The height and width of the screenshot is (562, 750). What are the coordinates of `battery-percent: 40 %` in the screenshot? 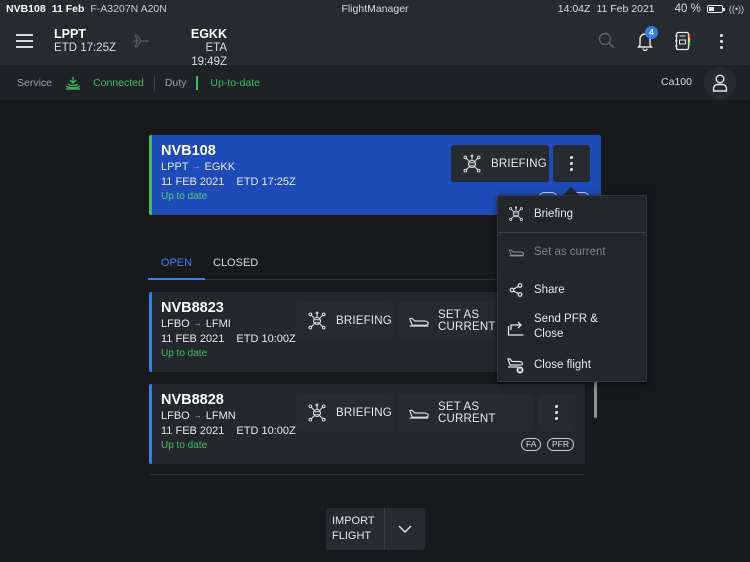 It's located at (687, 8).